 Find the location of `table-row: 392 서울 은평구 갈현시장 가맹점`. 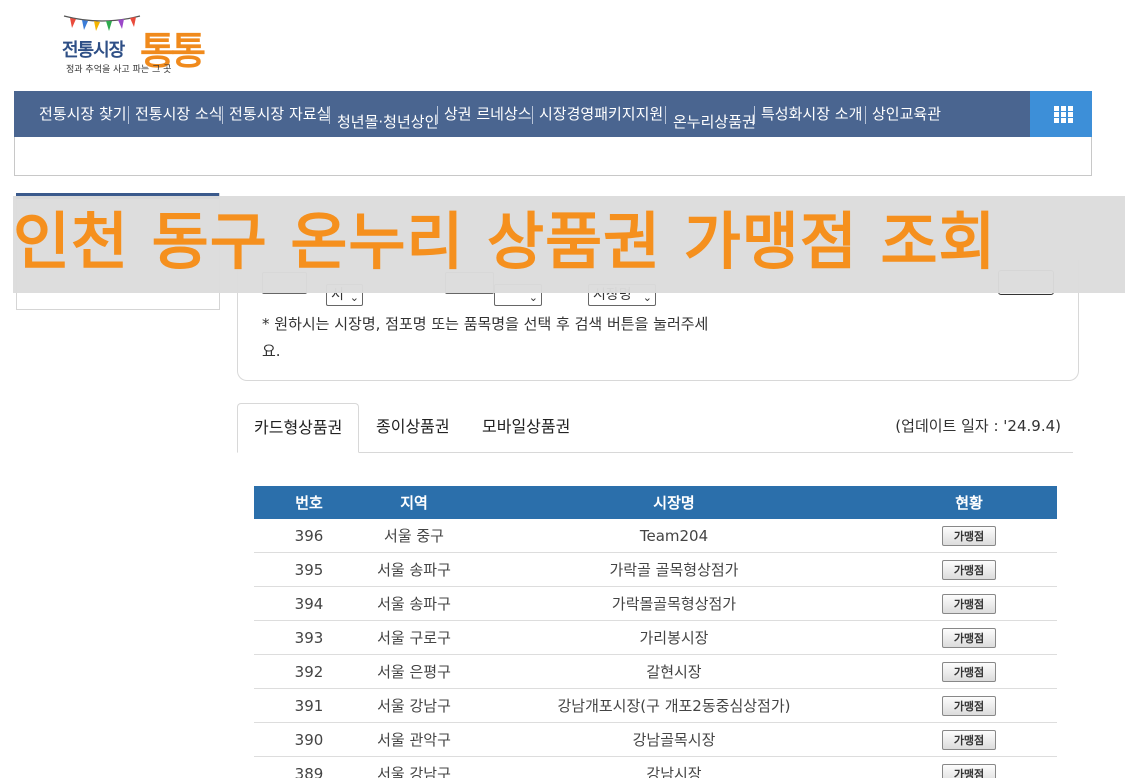

table-row: 392 서울 은평구 갈현시장 가맹점 is located at coordinates (655, 672).